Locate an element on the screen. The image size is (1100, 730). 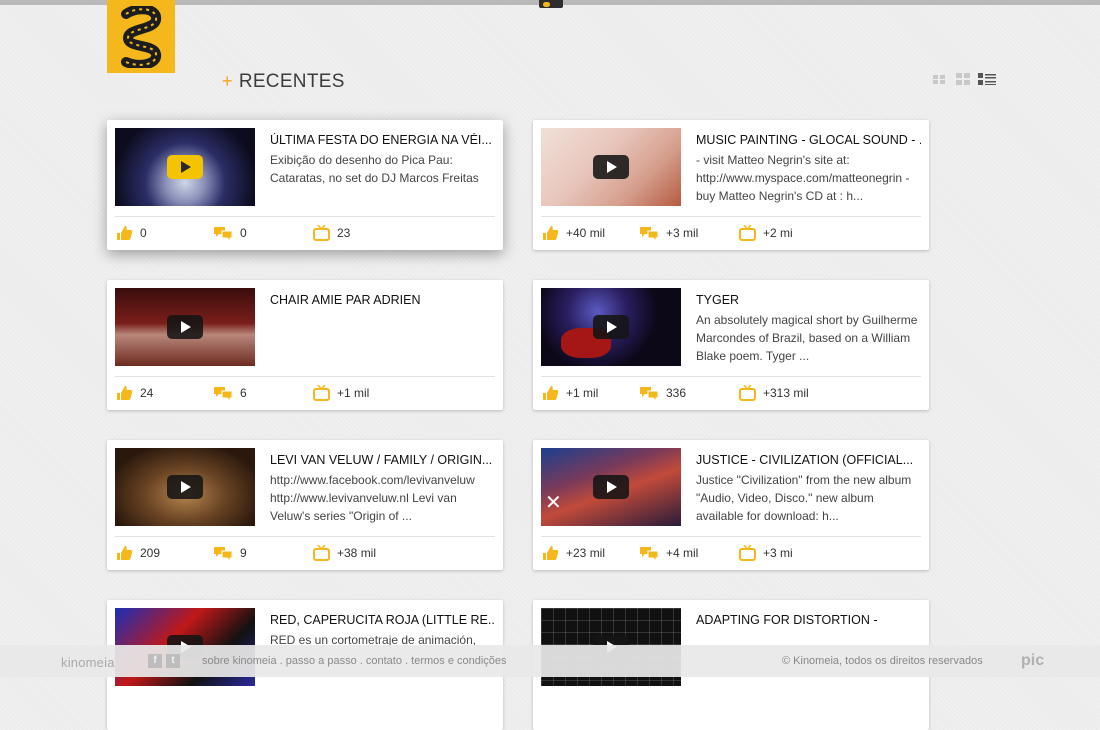
views-stat: +1 mil is located at coordinates (341, 393).